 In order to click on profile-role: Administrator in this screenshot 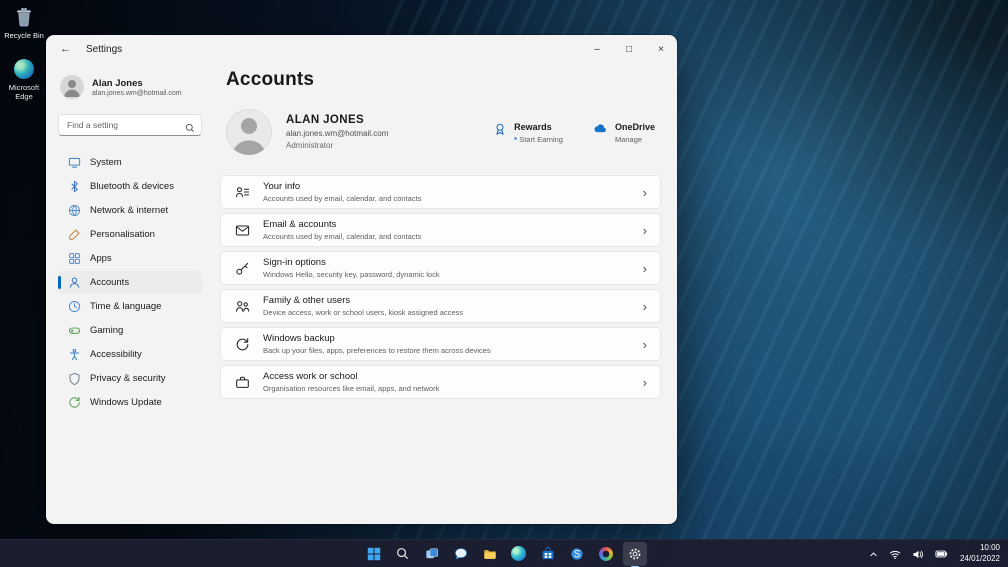, I will do `click(310, 145)`.